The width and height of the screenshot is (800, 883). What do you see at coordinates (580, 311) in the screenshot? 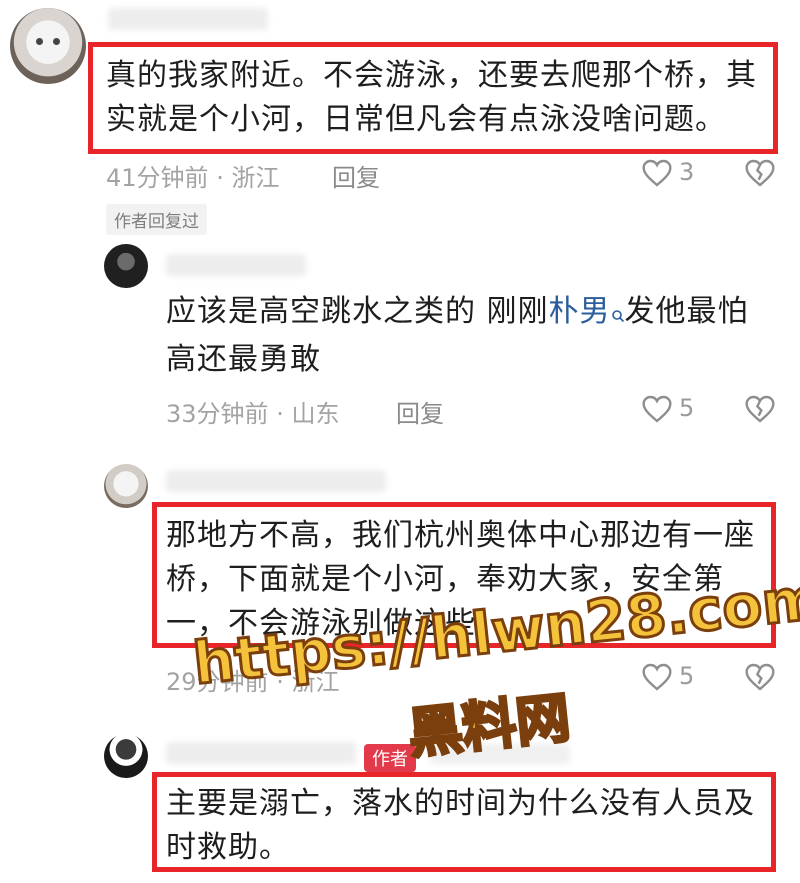
I see `search-link: 朴男` at bounding box center [580, 311].